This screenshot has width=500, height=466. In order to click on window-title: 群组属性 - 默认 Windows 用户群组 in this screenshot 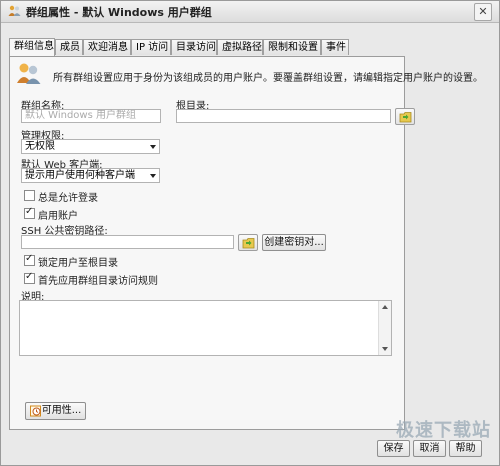, I will do `click(119, 12)`.